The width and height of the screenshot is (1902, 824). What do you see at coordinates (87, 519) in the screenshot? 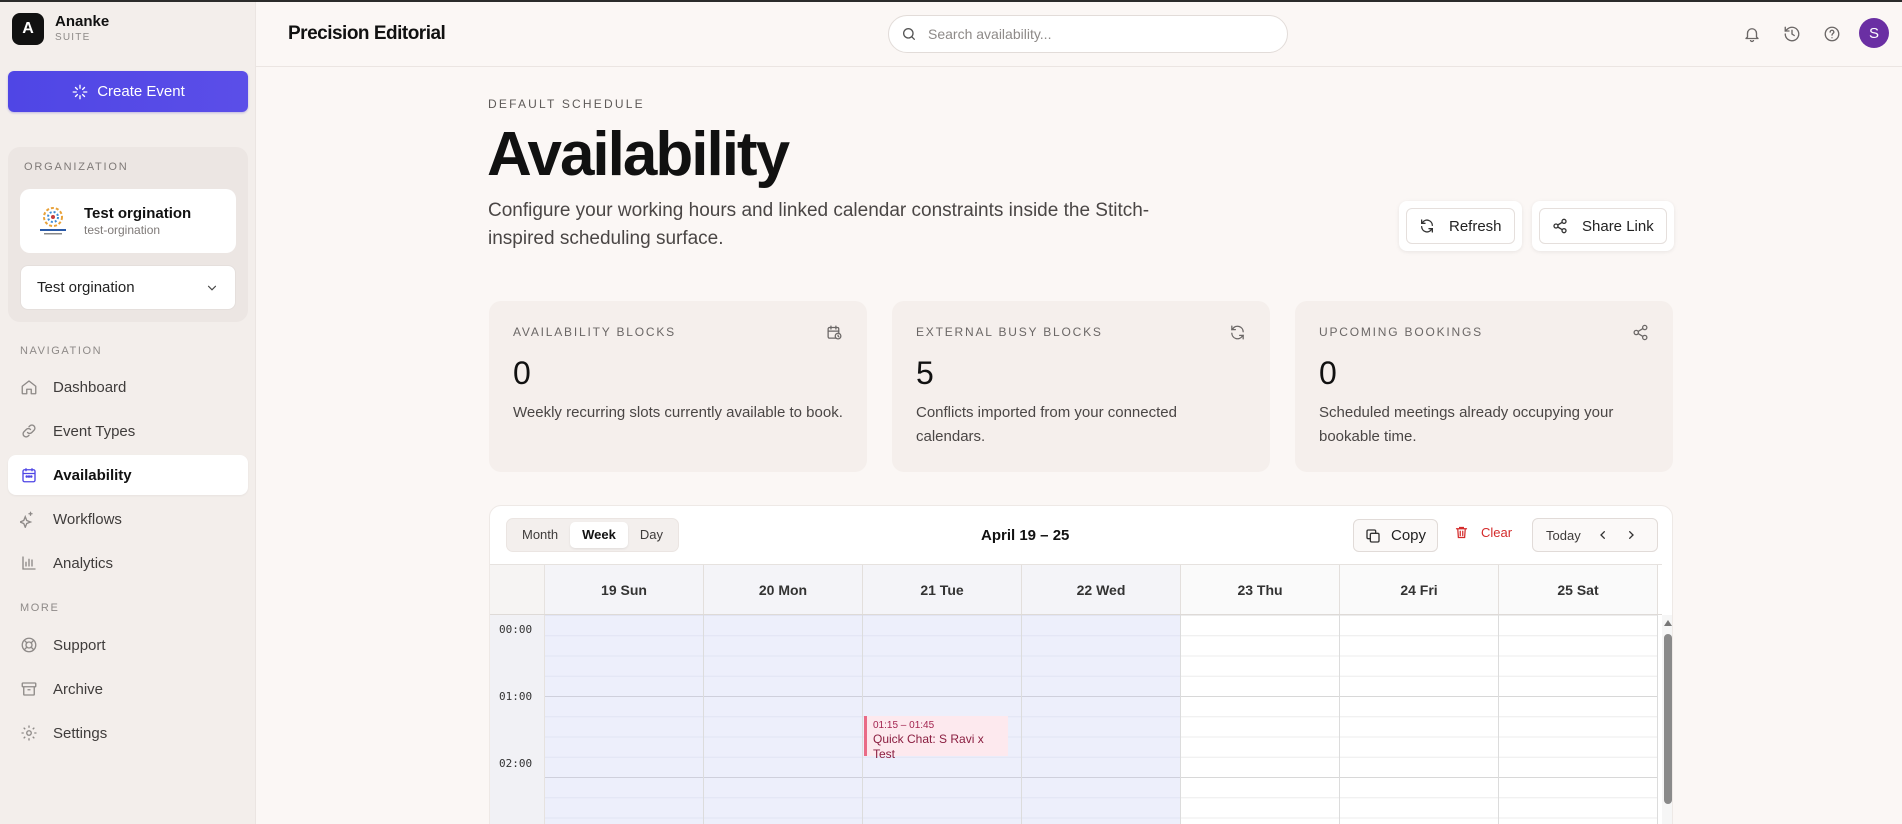
I see `nav-item-label: Workflows` at bounding box center [87, 519].